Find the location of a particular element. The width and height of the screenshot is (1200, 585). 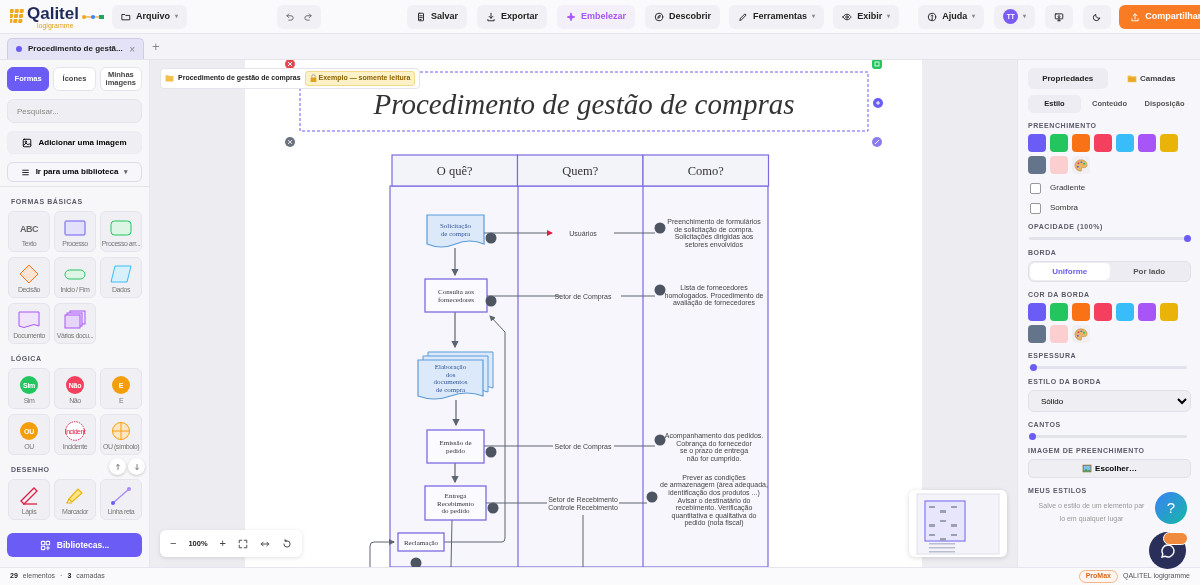

diagram-title: Procedimento de gestão de compras is located at coordinates (584, 104).